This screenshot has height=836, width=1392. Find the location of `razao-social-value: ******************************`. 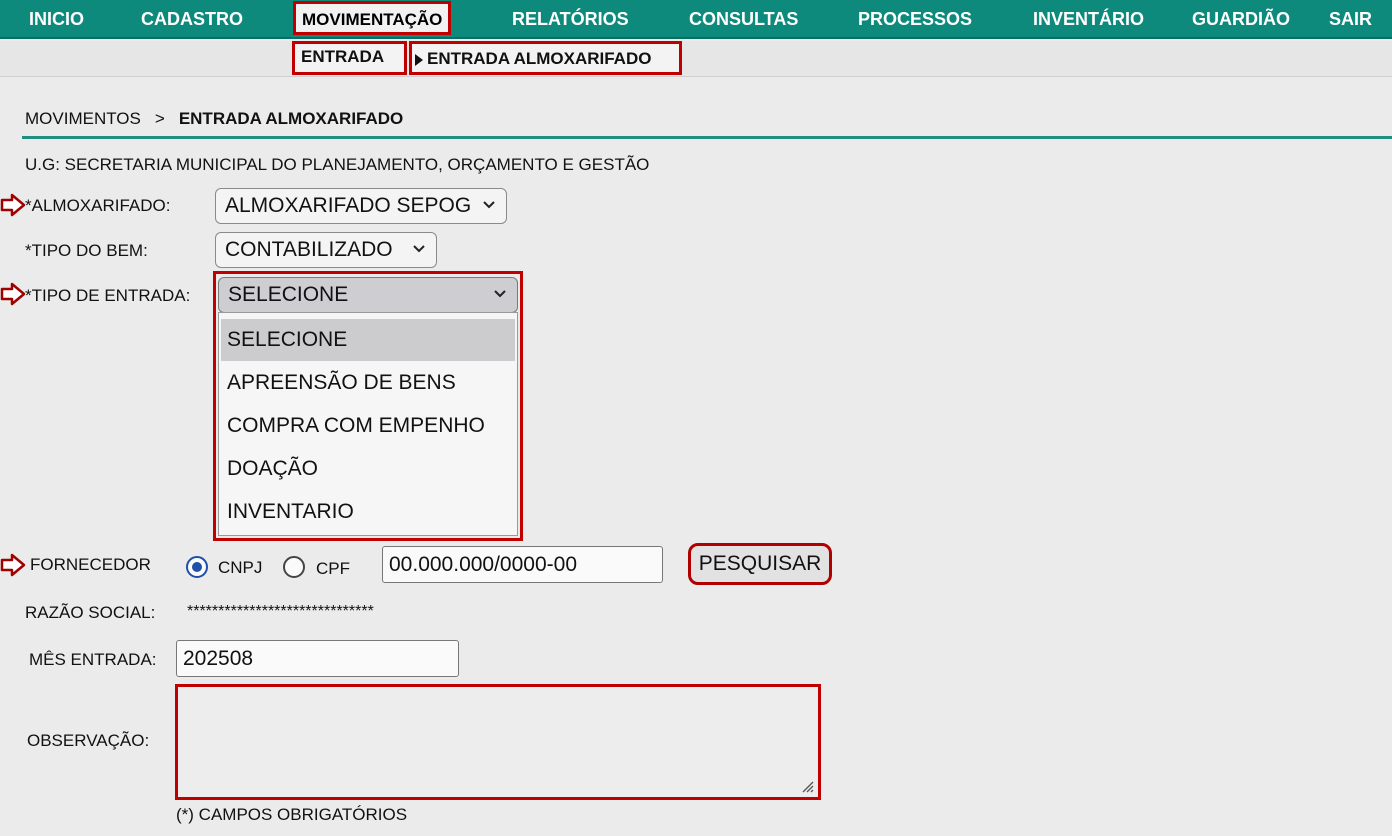

razao-social-value: ****************************** is located at coordinates (280, 611).